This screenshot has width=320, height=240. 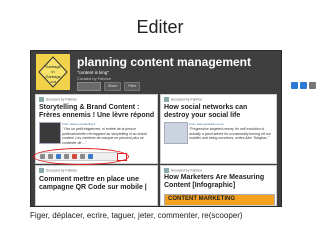 I want to click on svg-text: out, so click(x=53, y=81).